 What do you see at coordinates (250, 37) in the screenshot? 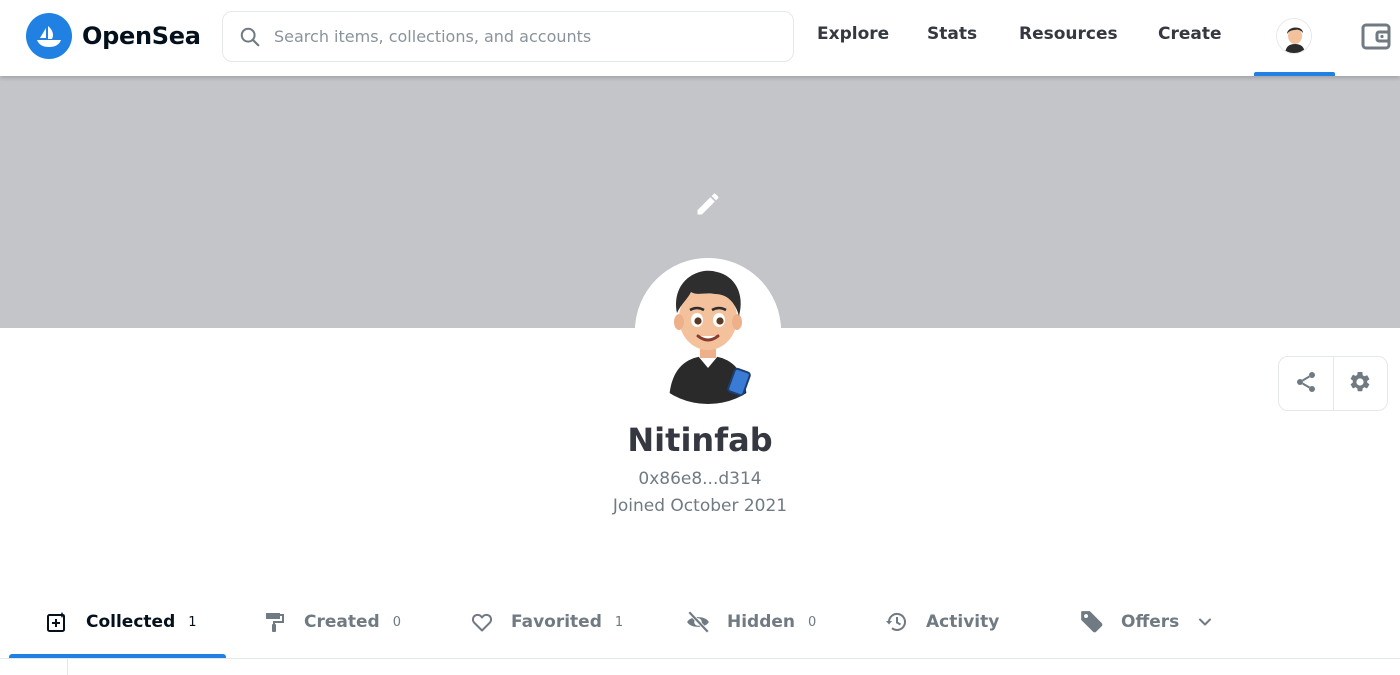
I see `search-icon` at bounding box center [250, 37].